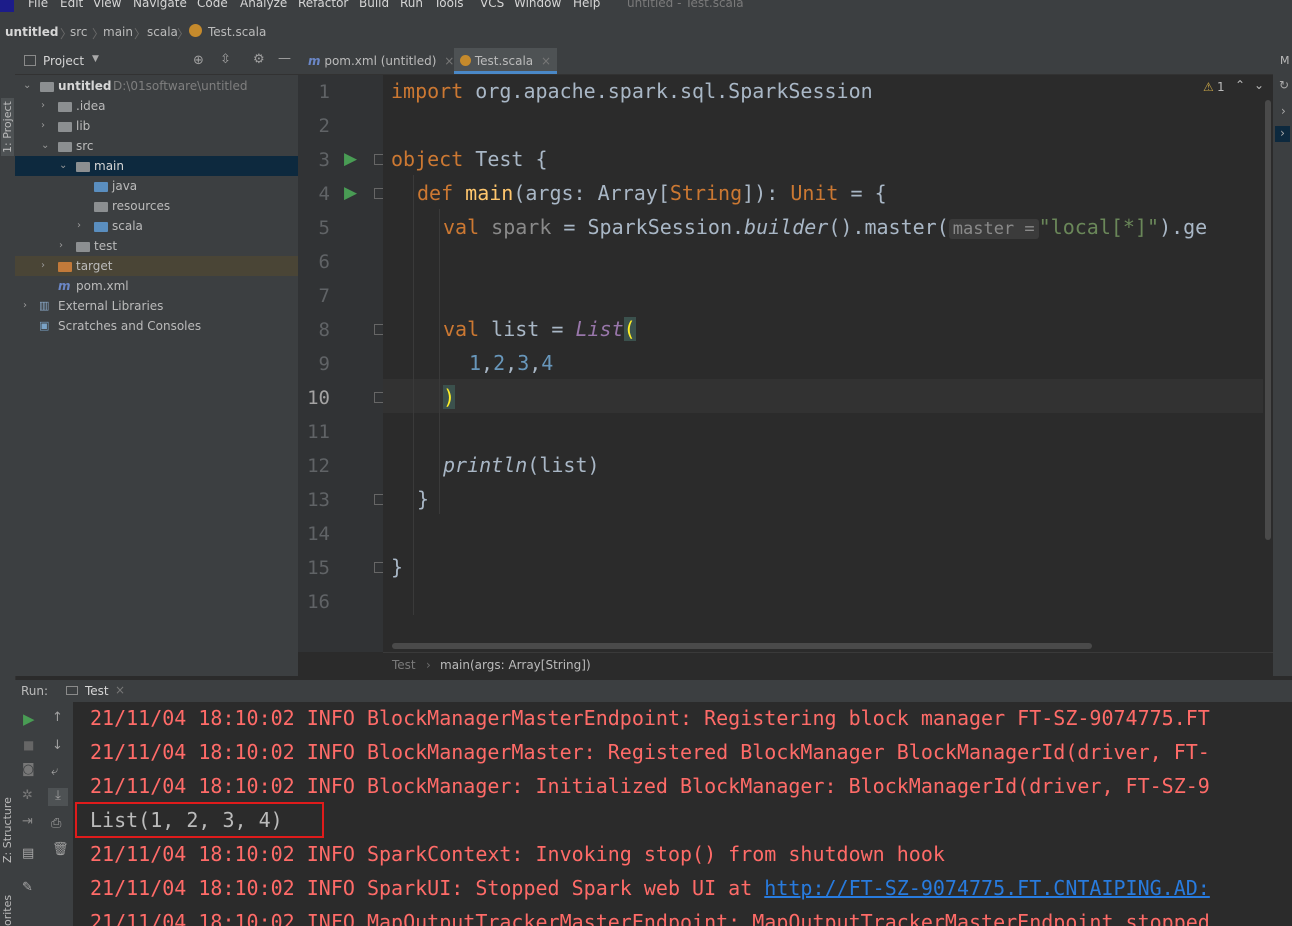 The image size is (1292, 926). I want to click on stop-icon: ■, so click(28, 745).